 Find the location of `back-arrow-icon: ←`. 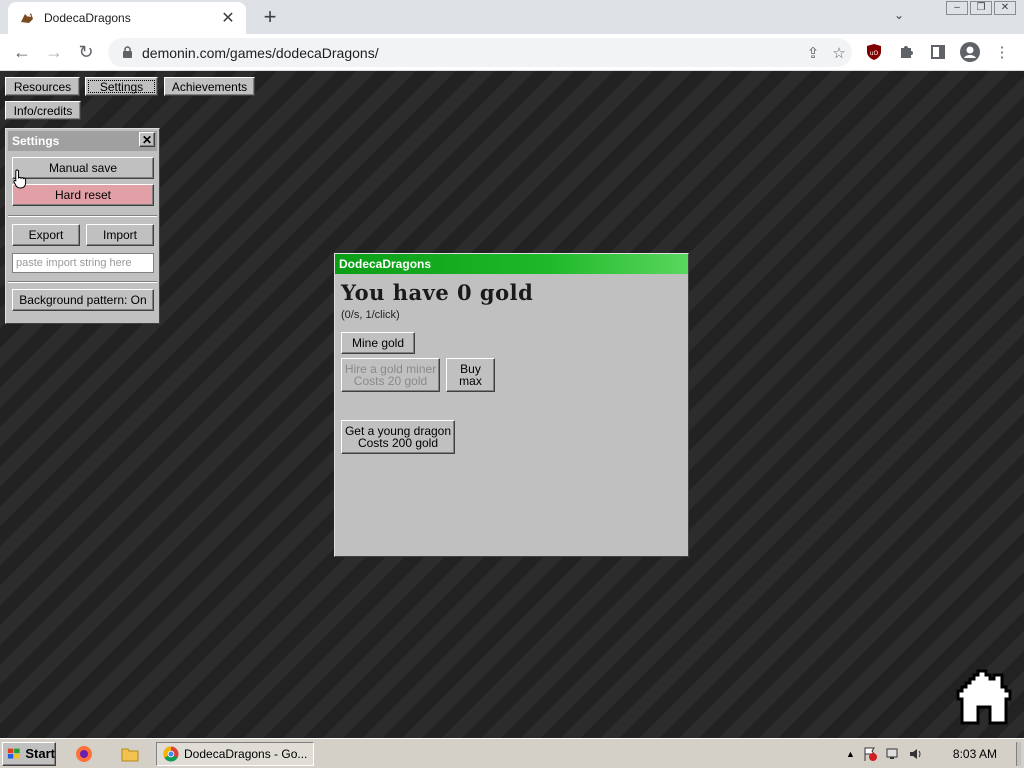

back-arrow-icon: ← is located at coordinates (22, 52).